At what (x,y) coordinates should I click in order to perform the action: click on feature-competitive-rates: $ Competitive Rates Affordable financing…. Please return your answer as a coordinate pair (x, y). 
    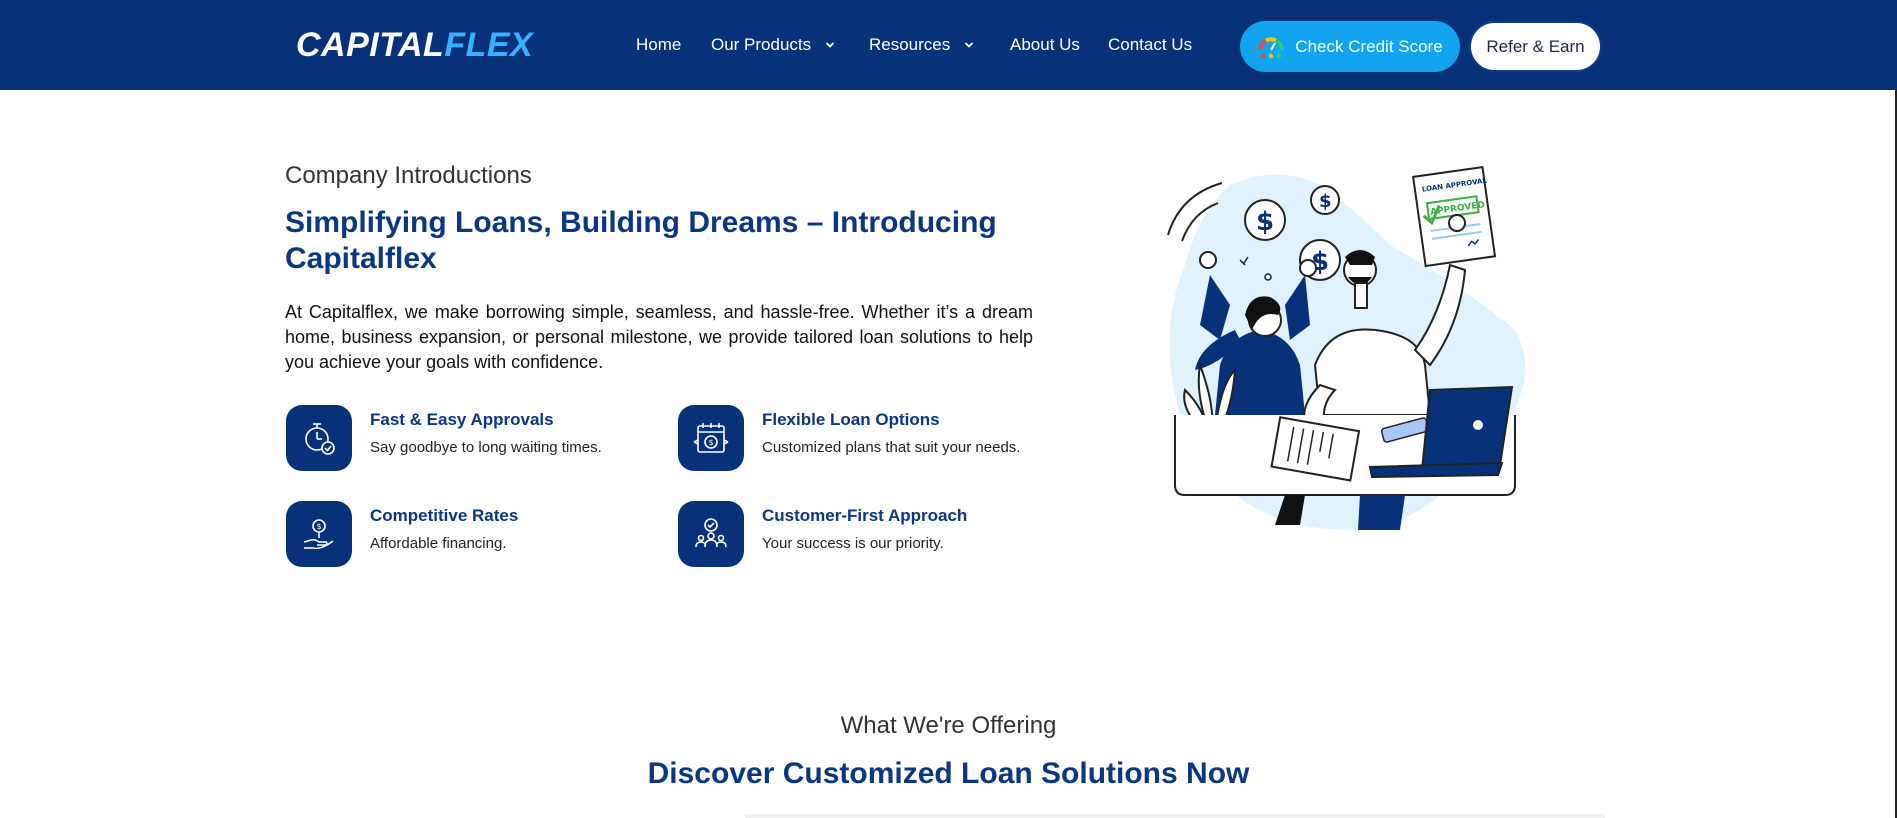
    Looking at the image, I should click on (402, 534).